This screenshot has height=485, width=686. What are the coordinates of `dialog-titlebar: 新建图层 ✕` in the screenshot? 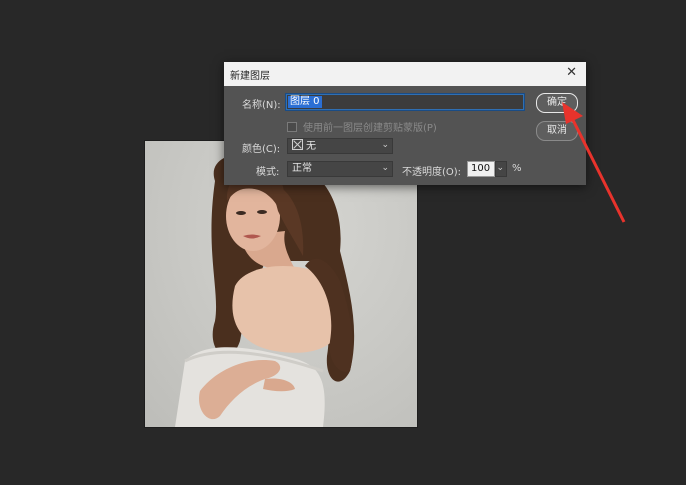 It's located at (405, 74).